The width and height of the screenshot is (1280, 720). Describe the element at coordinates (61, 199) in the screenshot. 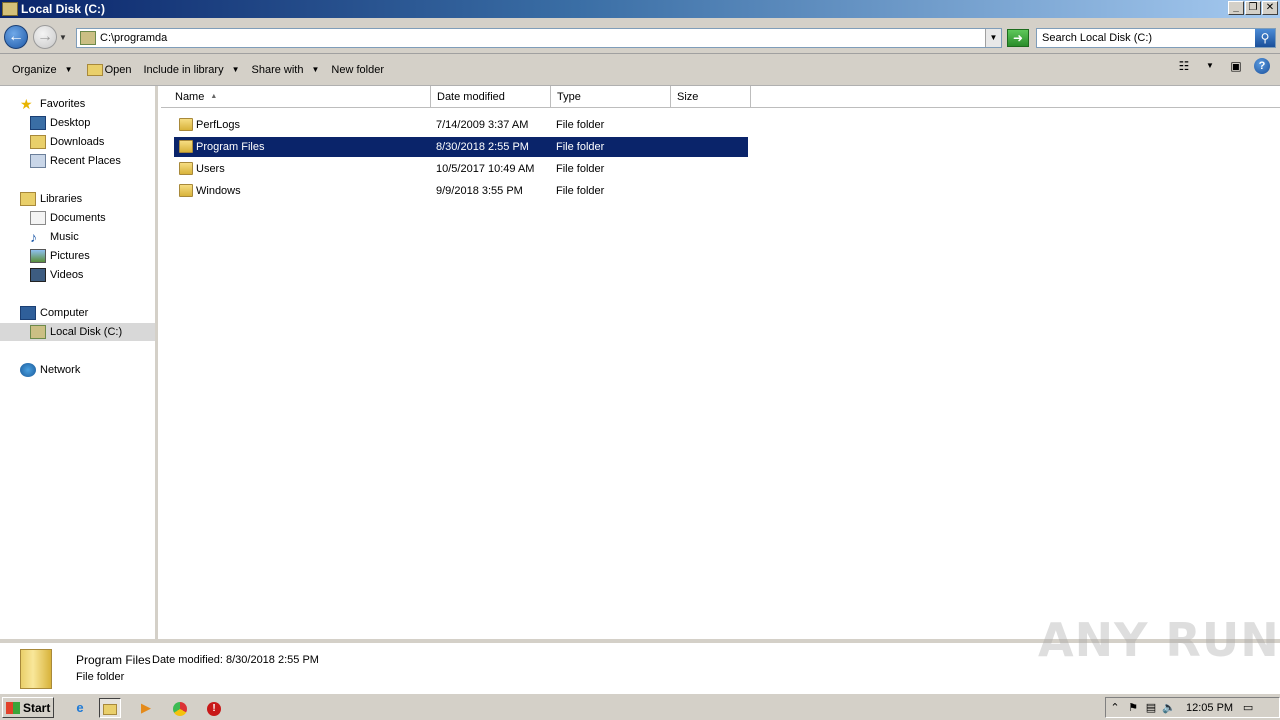

I see `nav-label: Libraries` at that location.